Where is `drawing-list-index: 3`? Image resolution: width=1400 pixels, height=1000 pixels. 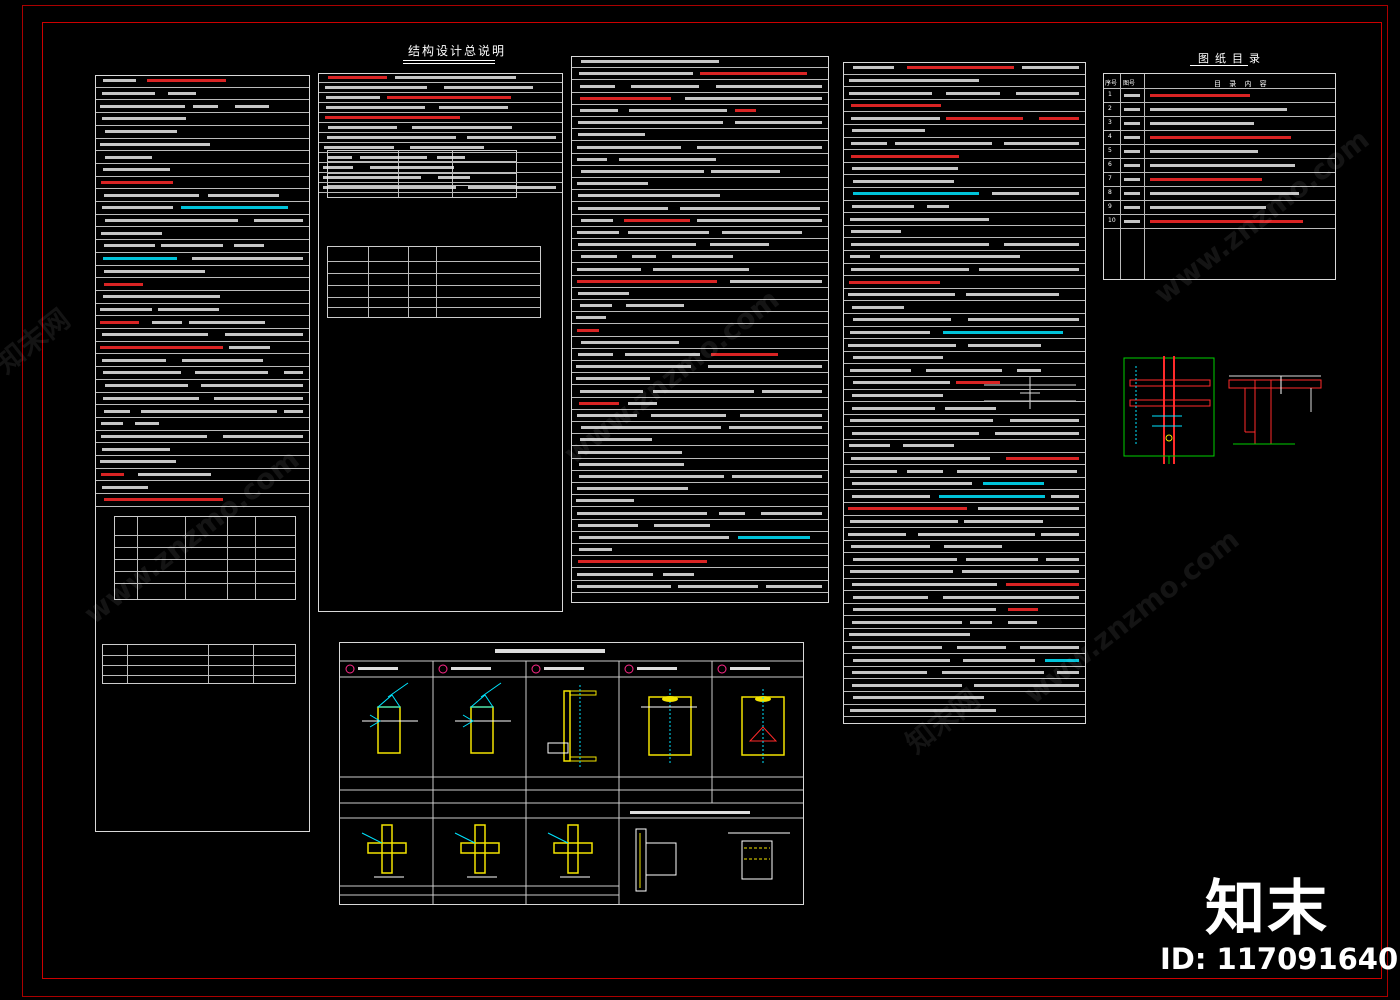
drawing-list-index: 3 is located at coordinates (1110, 122).